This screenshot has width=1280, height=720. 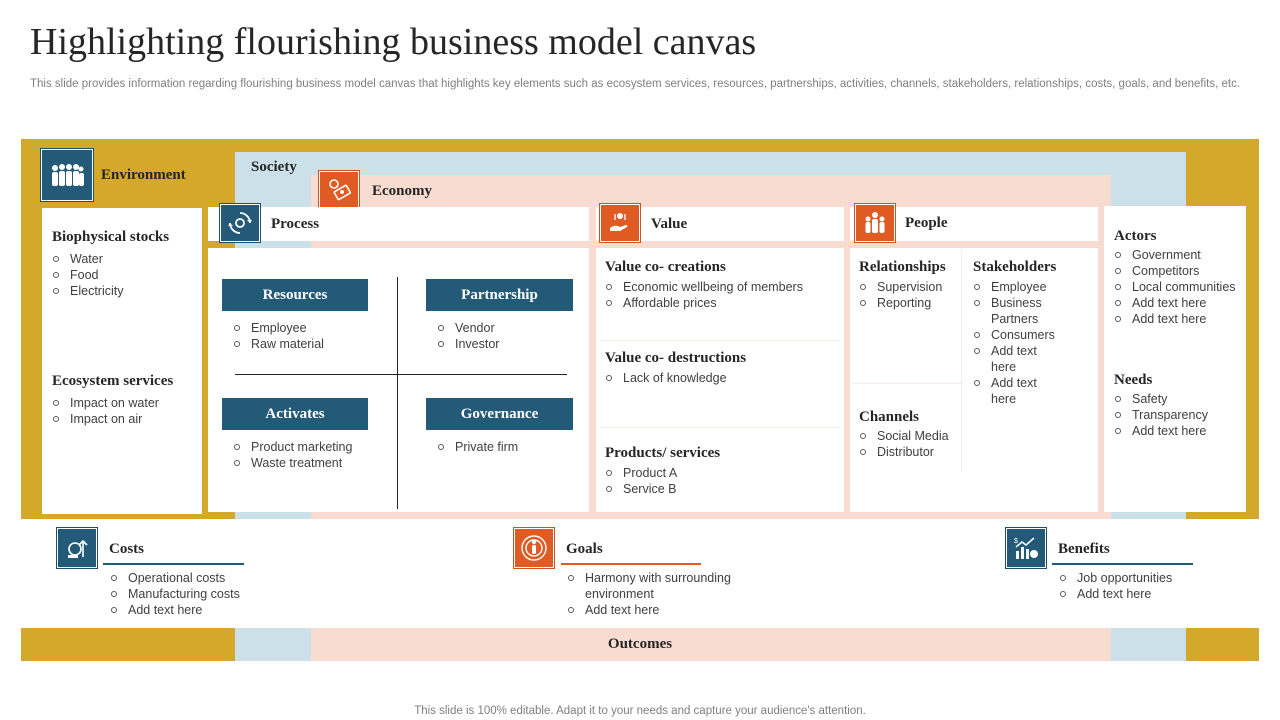 I want to click on resources-list: Employee Raw material, so click(x=313, y=336).